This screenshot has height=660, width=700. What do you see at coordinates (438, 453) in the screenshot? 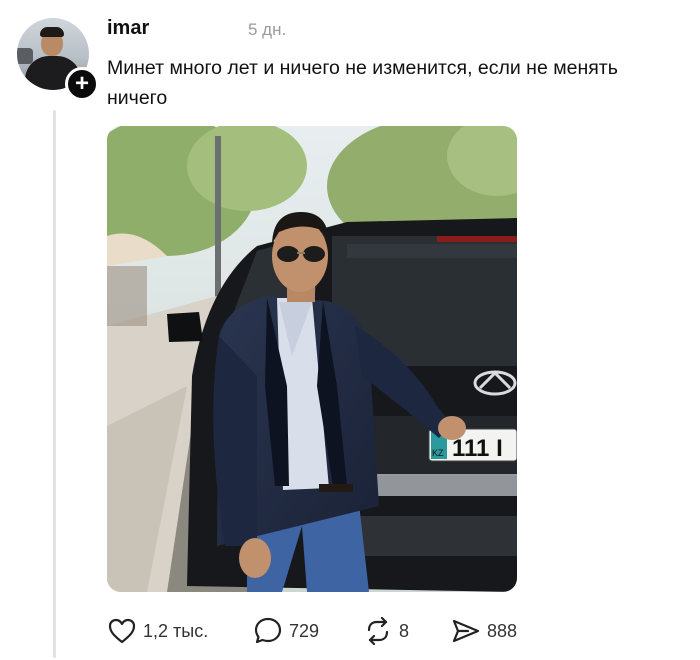
I see `plate-country: KZ` at bounding box center [438, 453].